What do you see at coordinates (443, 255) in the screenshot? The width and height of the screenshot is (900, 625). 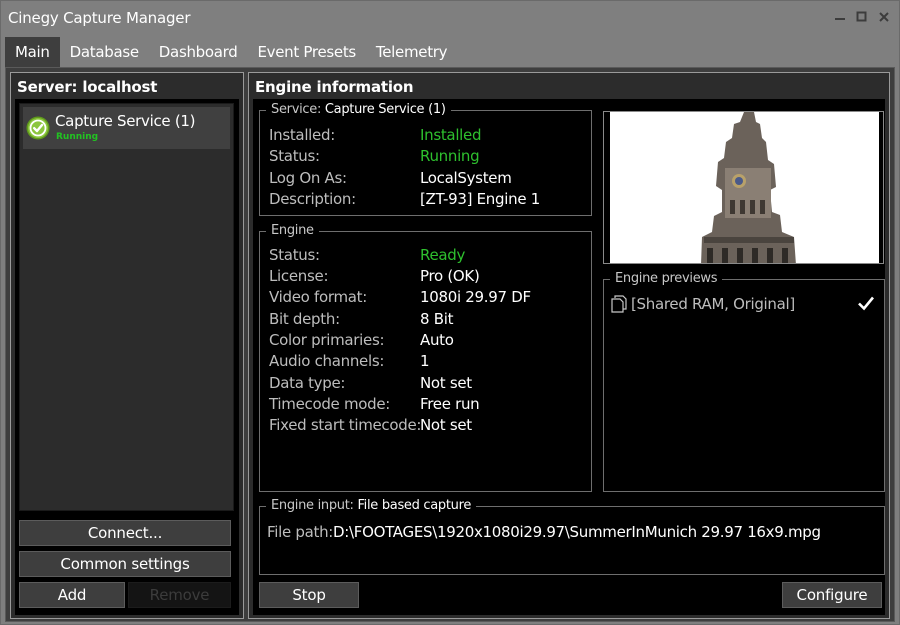 I see `row-value: Ready` at bounding box center [443, 255].